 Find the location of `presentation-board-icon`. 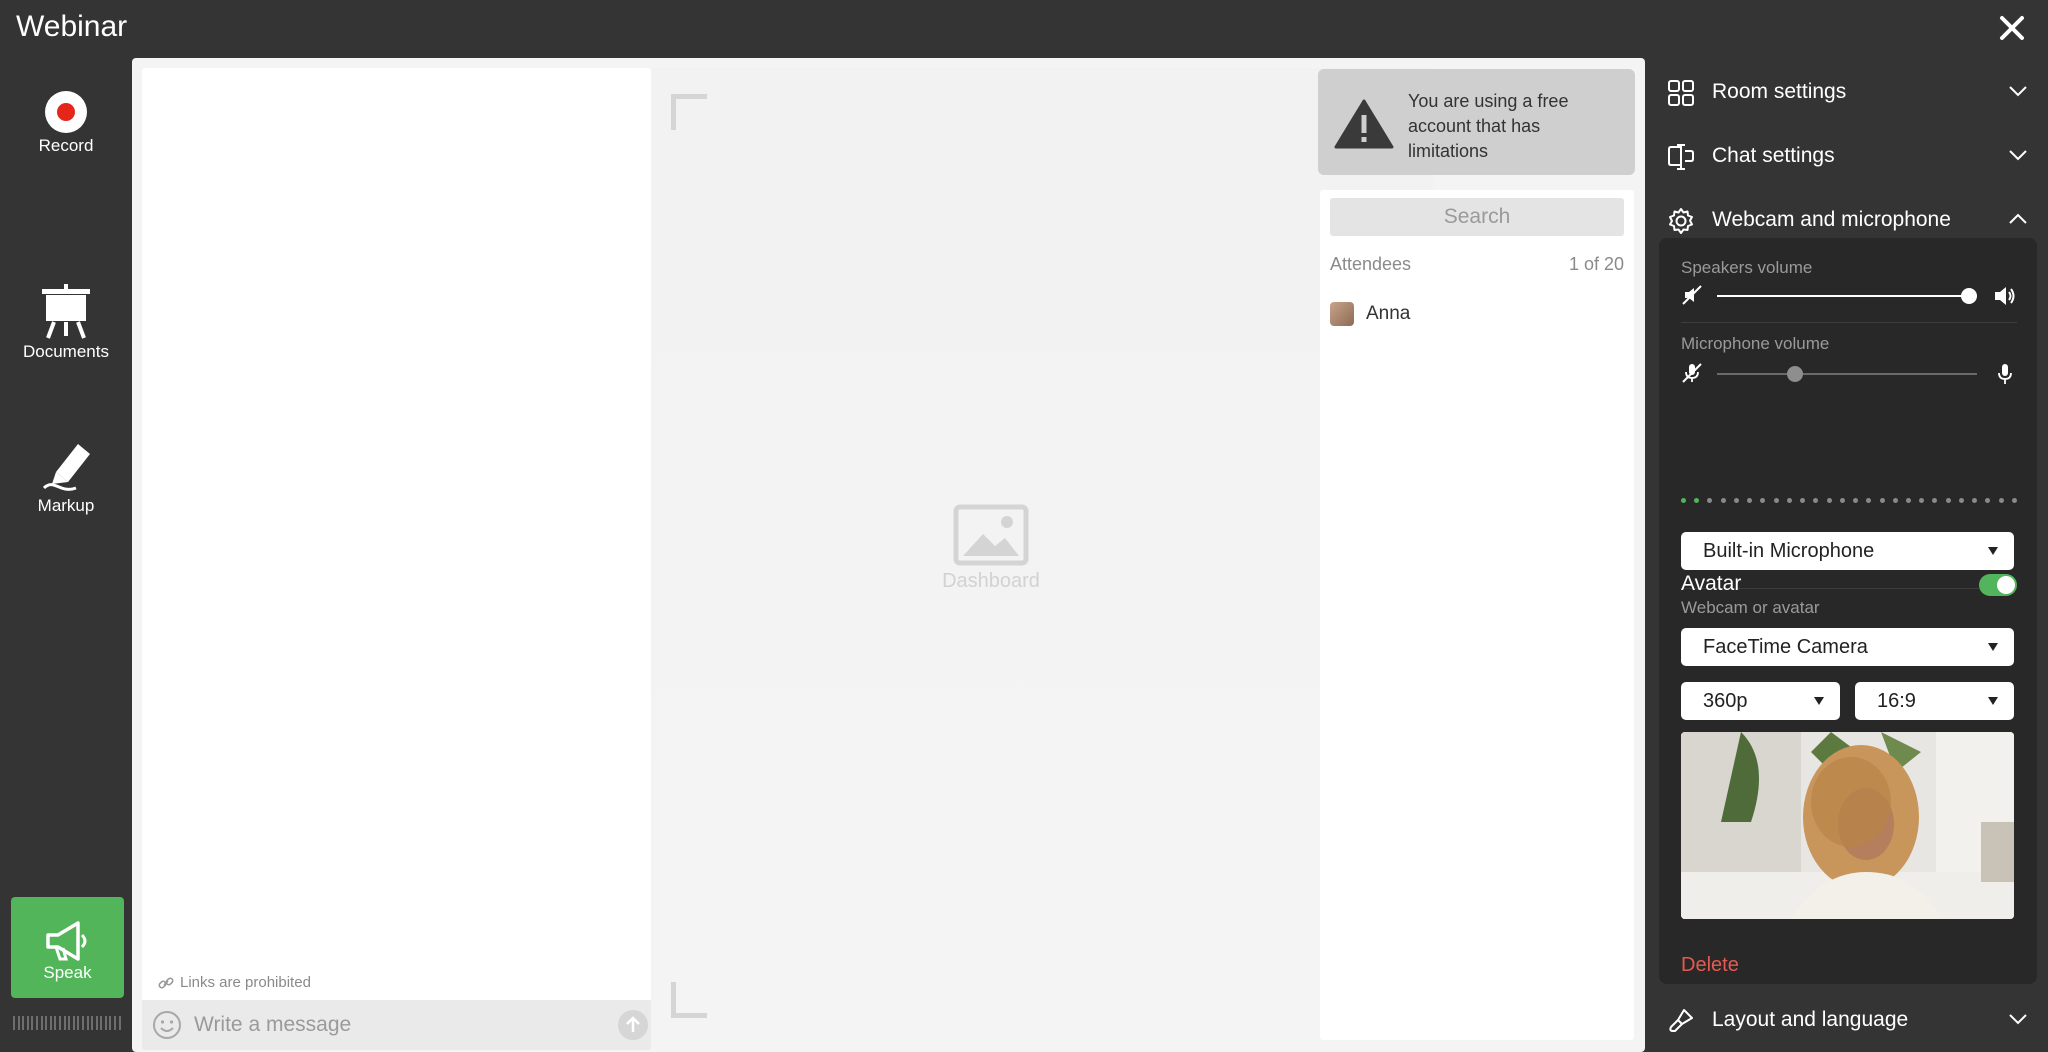

presentation-board-icon is located at coordinates (66, 311).